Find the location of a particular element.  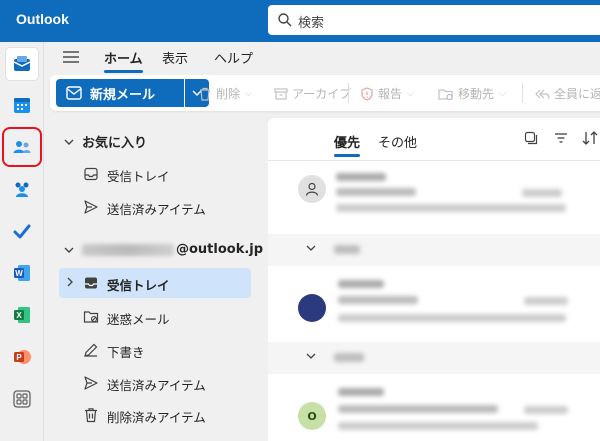

reply-all-button: 全員に返 is located at coordinates (567, 93).